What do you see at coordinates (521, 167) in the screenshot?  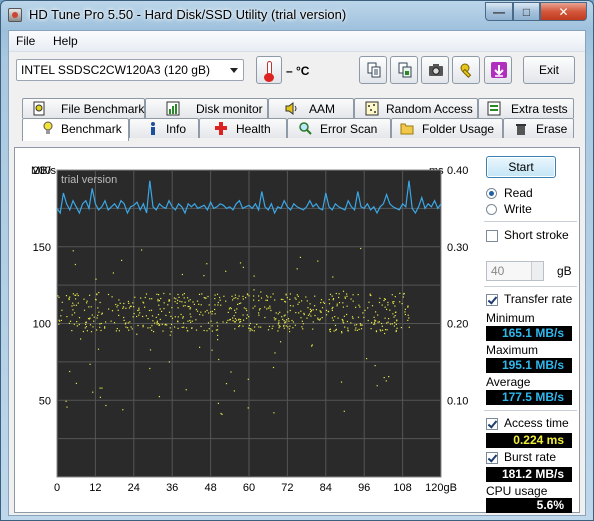 I see `start-button: Start` at bounding box center [521, 167].